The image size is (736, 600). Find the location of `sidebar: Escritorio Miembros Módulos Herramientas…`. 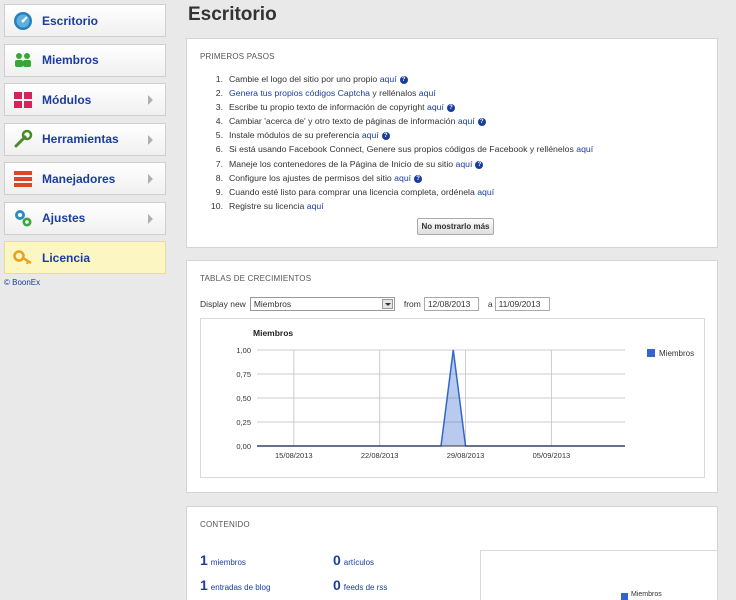

sidebar: Escritorio Miembros Módulos Herramientas… is located at coordinates (85, 142).